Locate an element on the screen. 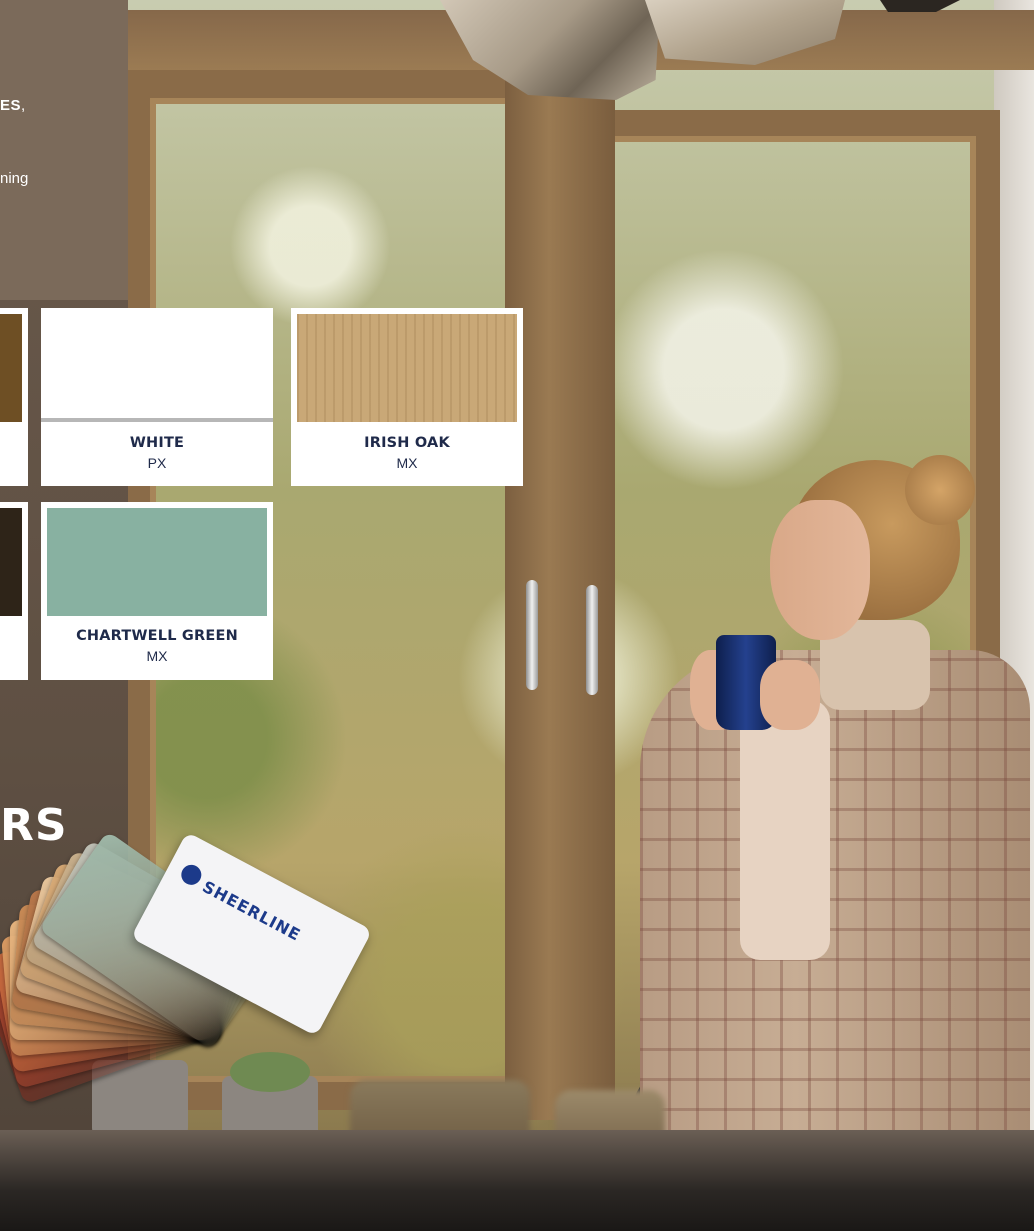 The width and height of the screenshot is (1034, 1231). fan-deck-brand: SHEERLINE is located at coordinates (252, 911).